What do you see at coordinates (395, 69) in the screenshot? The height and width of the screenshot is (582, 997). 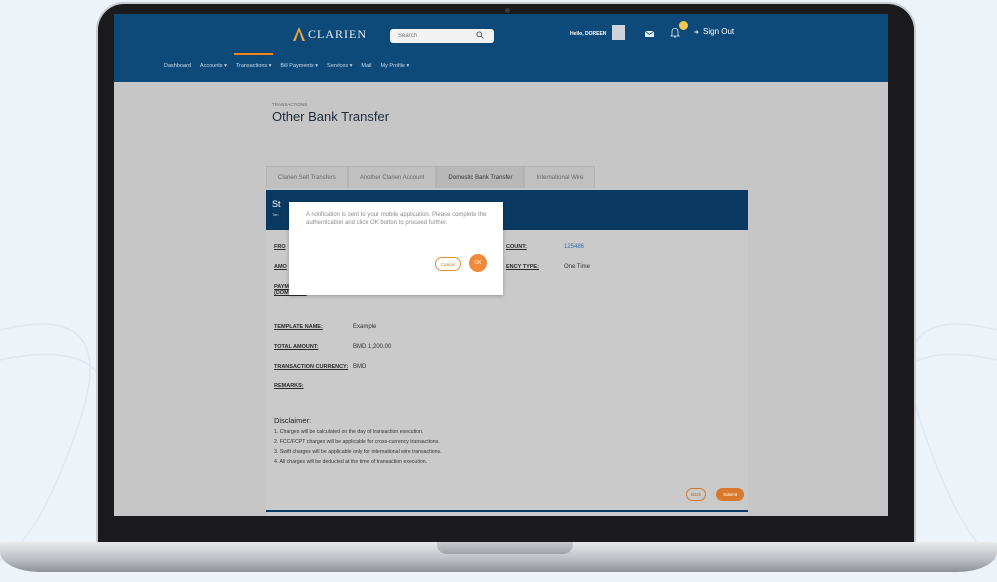 I see `nav-my-profile: My Profile ▾` at bounding box center [395, 69].